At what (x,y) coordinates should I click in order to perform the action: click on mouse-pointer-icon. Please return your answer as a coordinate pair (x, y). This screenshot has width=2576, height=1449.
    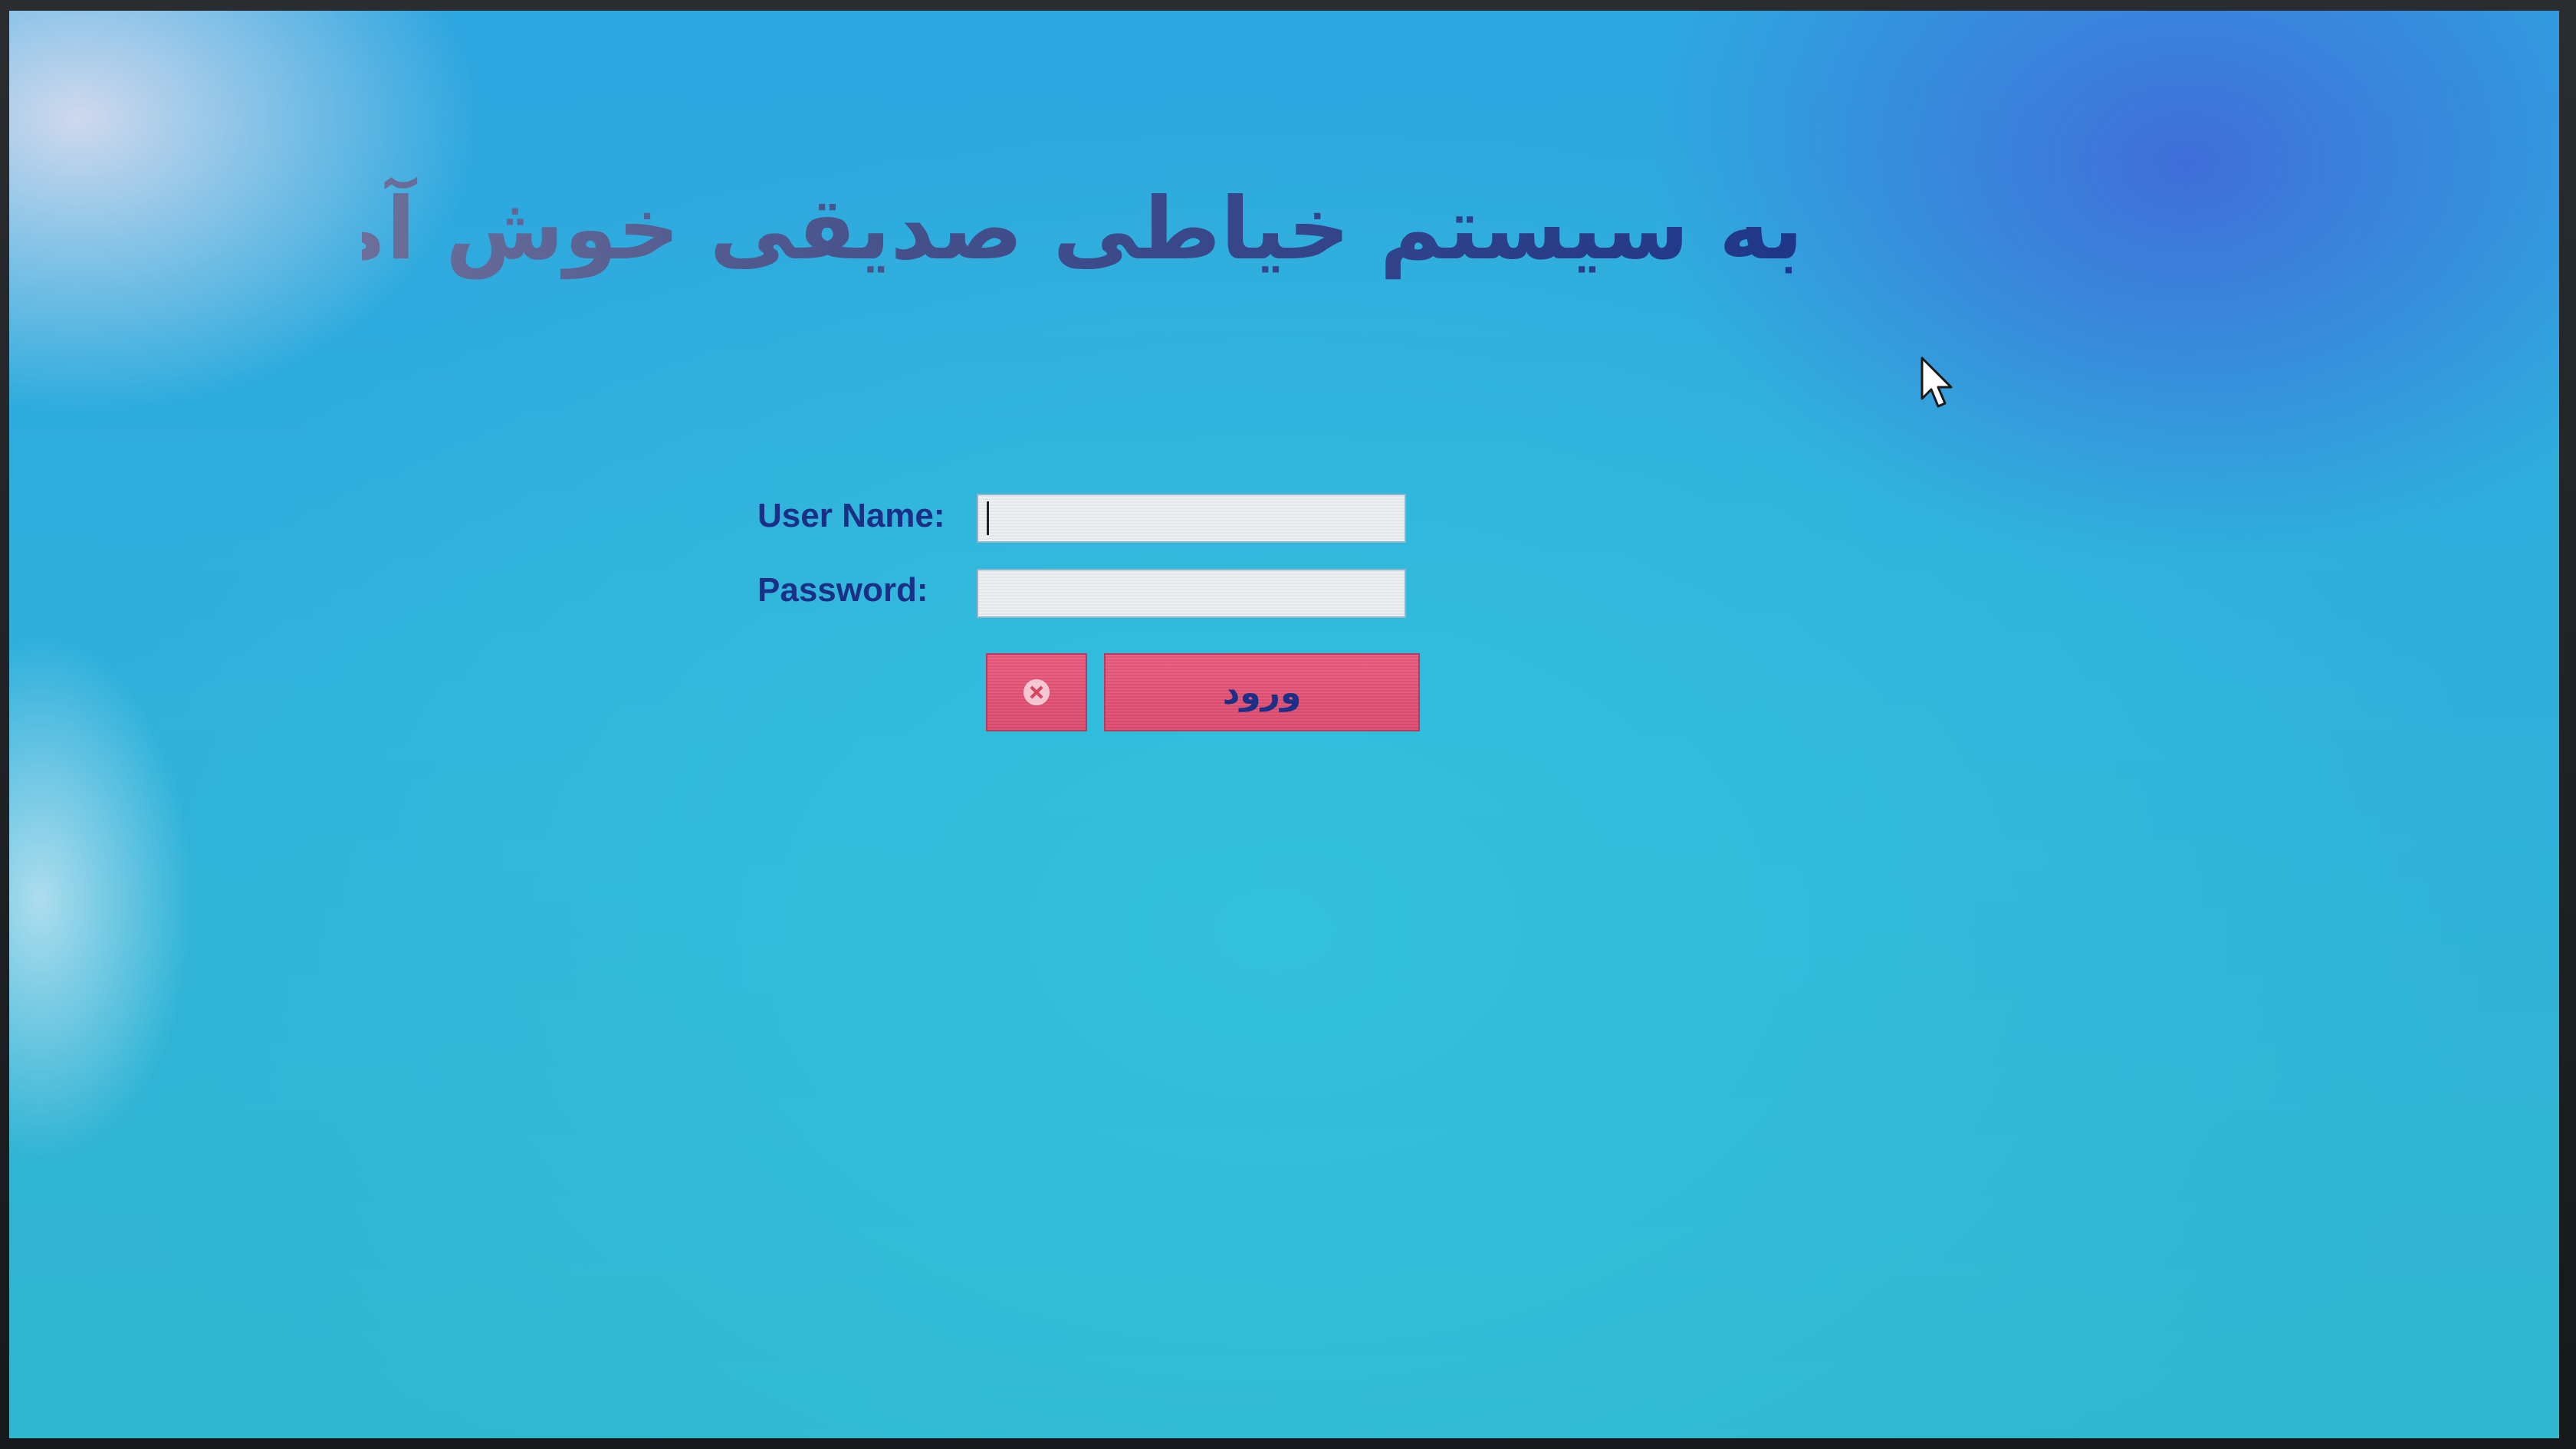
    Looking at the image, I should click on (1937, 382).